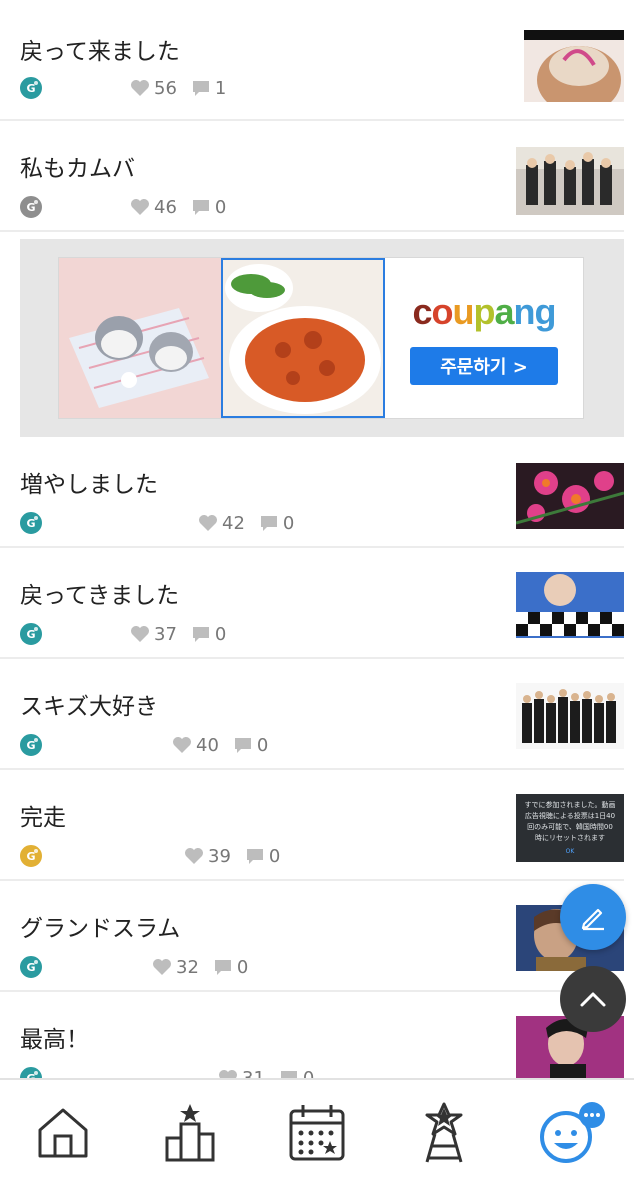  Describe the element at coordinates (153, 207) in the screenshot. I see `like-count: 46` at that location.